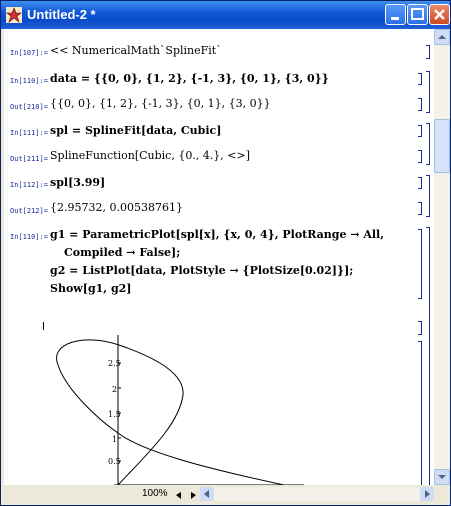 Image resolution: width=451 pixels, height=506 pixels. Describe the element at coordinates (43, 326) in the screenshot. I see `insertion-cursor` at that location.